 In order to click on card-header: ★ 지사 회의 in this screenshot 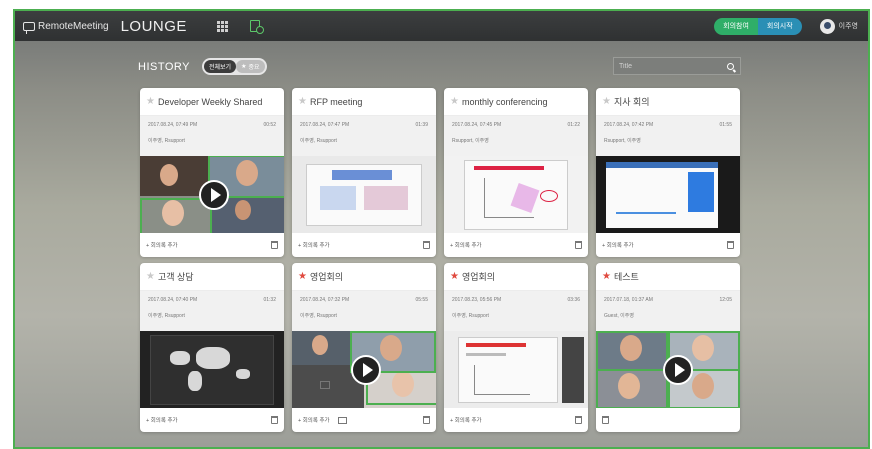, I will do `click(668, 102)`.